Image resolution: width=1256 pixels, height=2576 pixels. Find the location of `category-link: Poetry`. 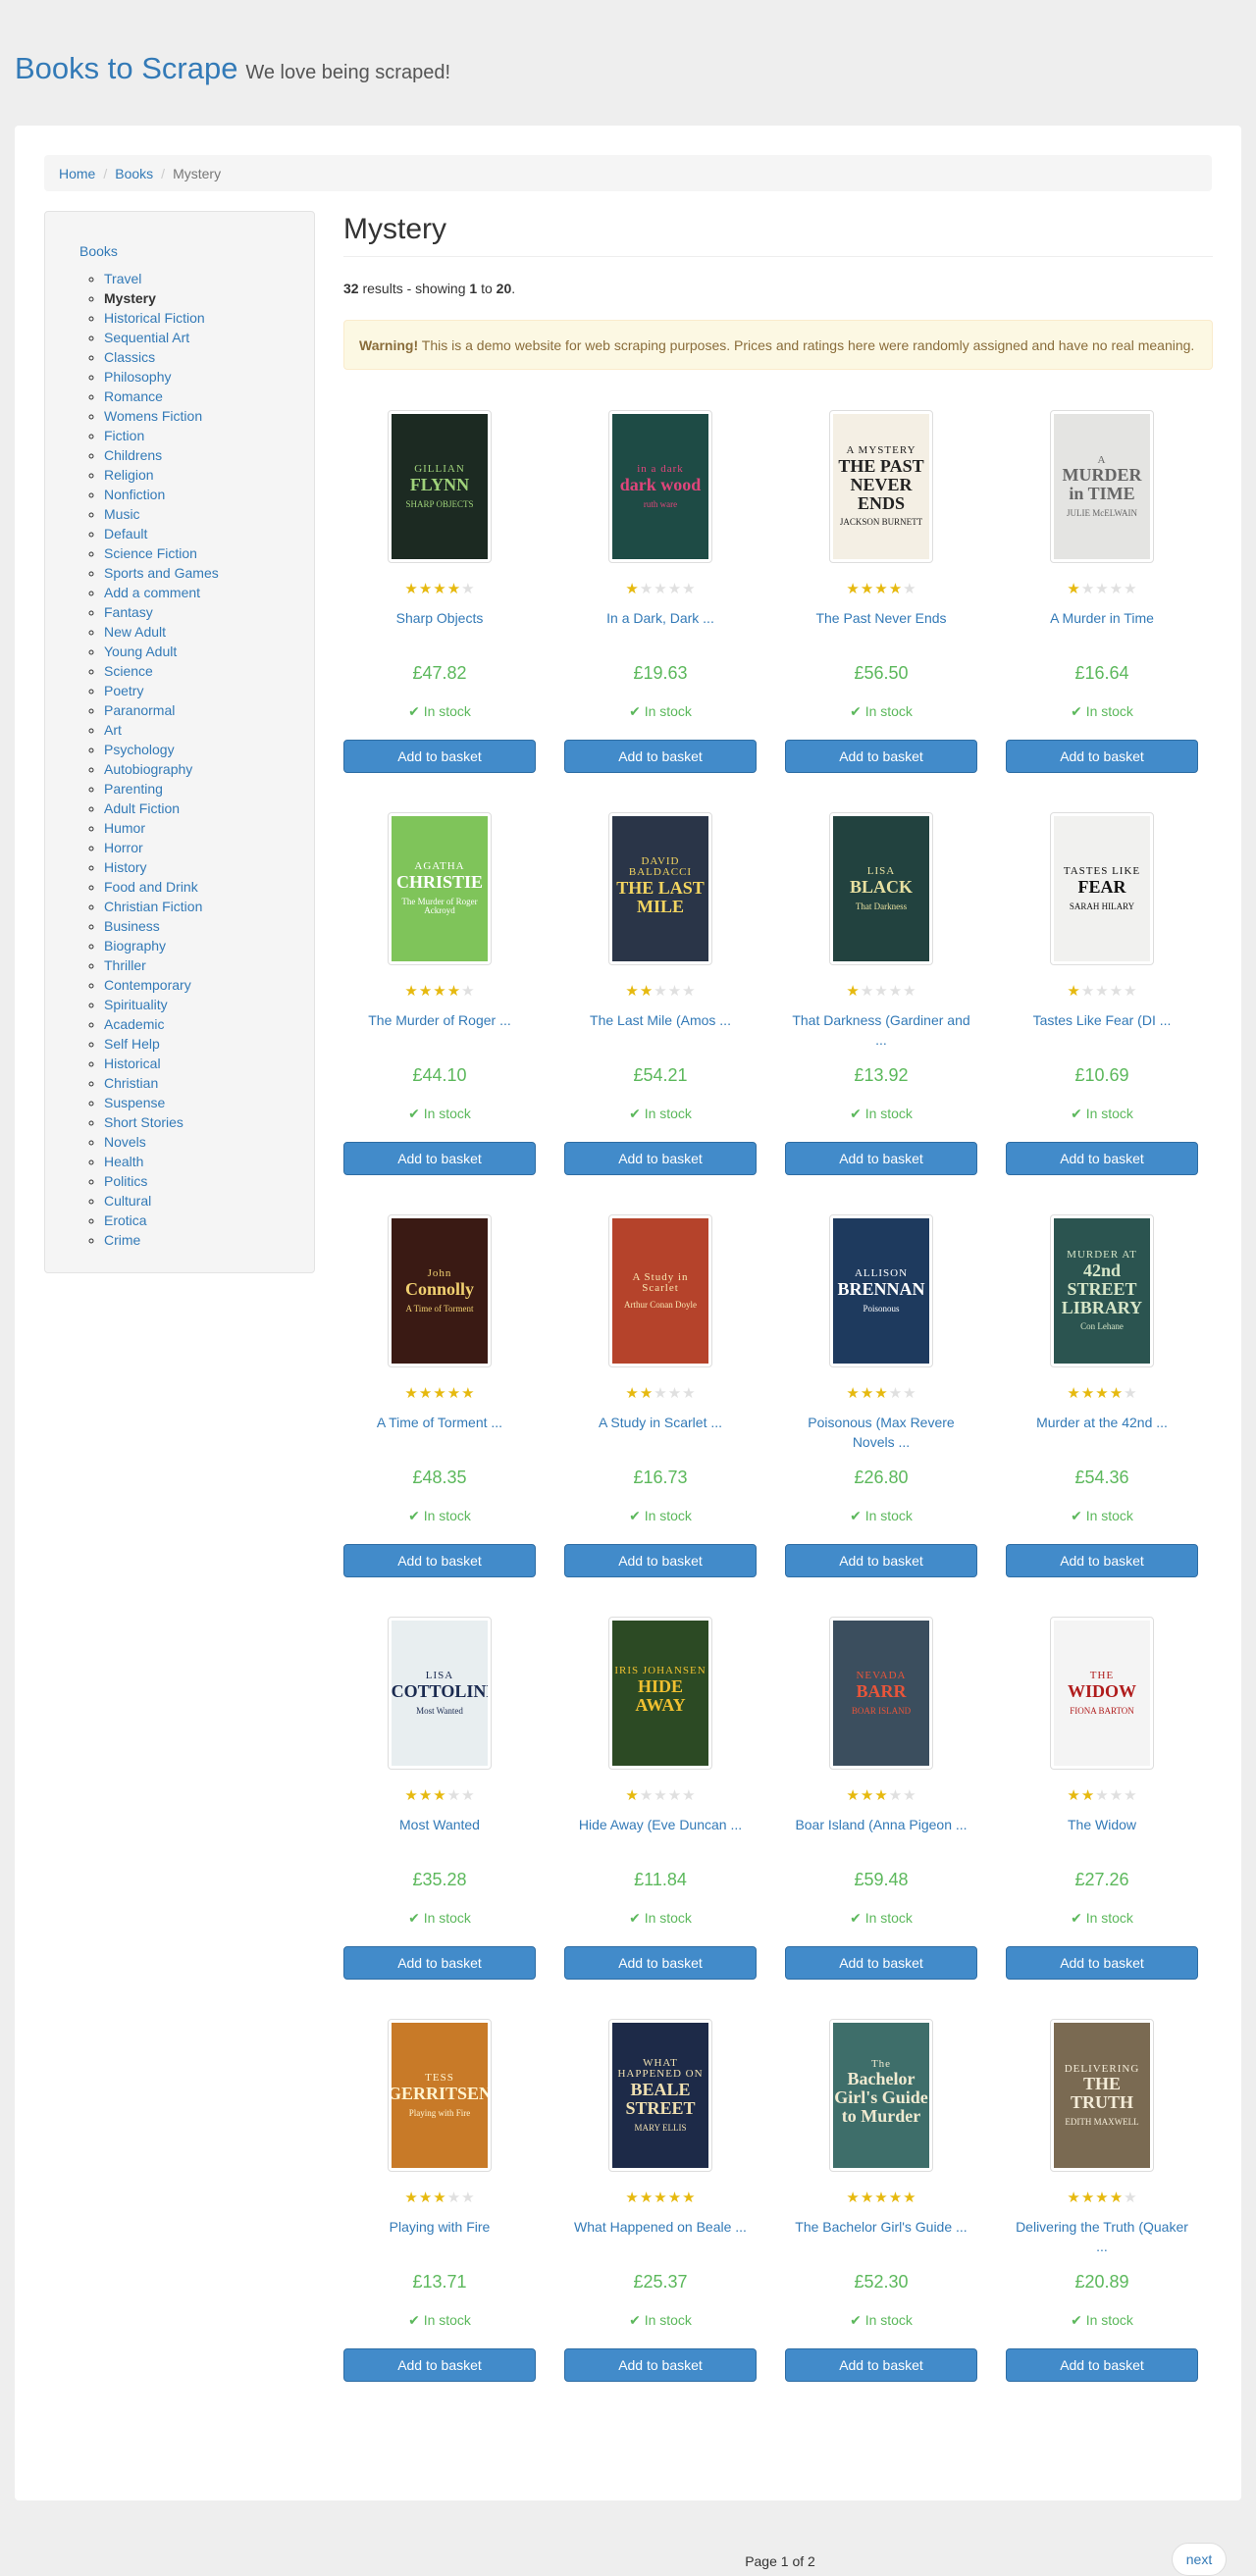

category-link: Poetry is located at coordinates (123, 690).